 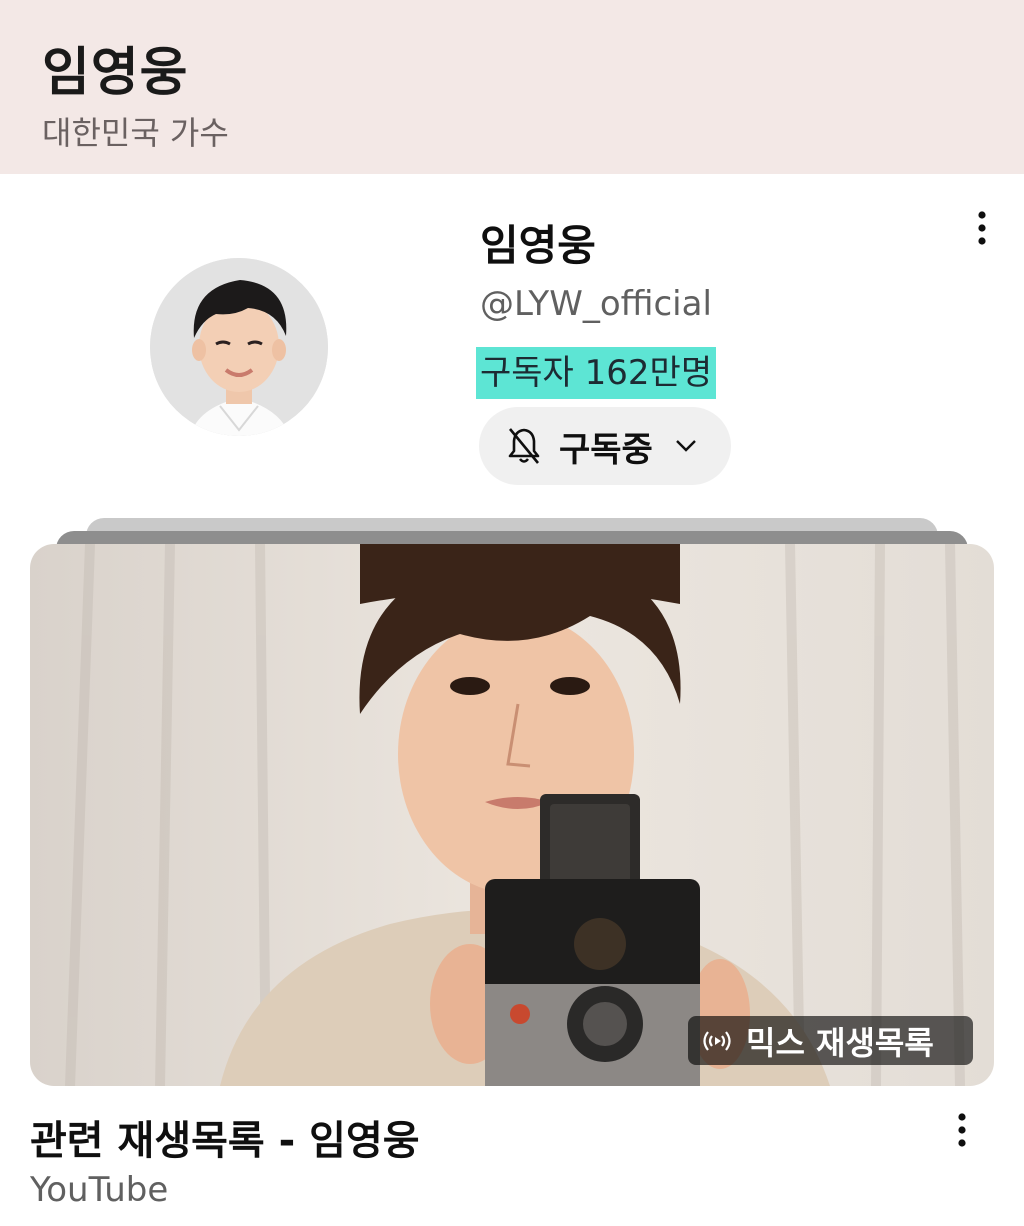 What do you see at coordinates (135, 133) in the screenshot?
I see `knowledge-panel-subtitle: 대한민국 가수` at bounding box center [135, 133].